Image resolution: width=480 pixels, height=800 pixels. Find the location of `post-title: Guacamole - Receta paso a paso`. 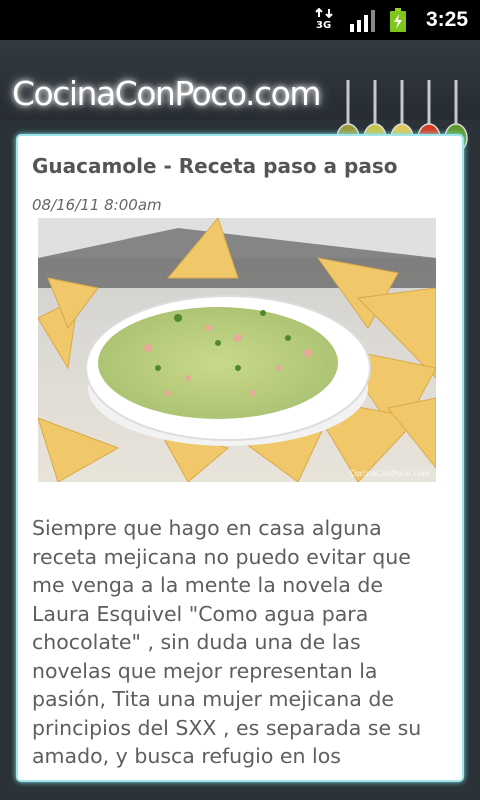

post-title: Guacamole - Receta paso a paso is located at coordinates (214, 166).